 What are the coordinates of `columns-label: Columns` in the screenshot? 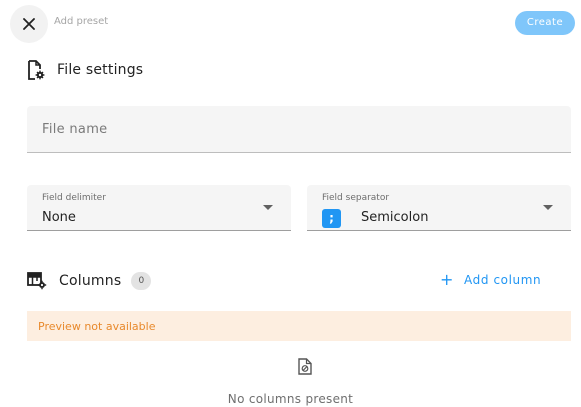 It's located at (90, 281).